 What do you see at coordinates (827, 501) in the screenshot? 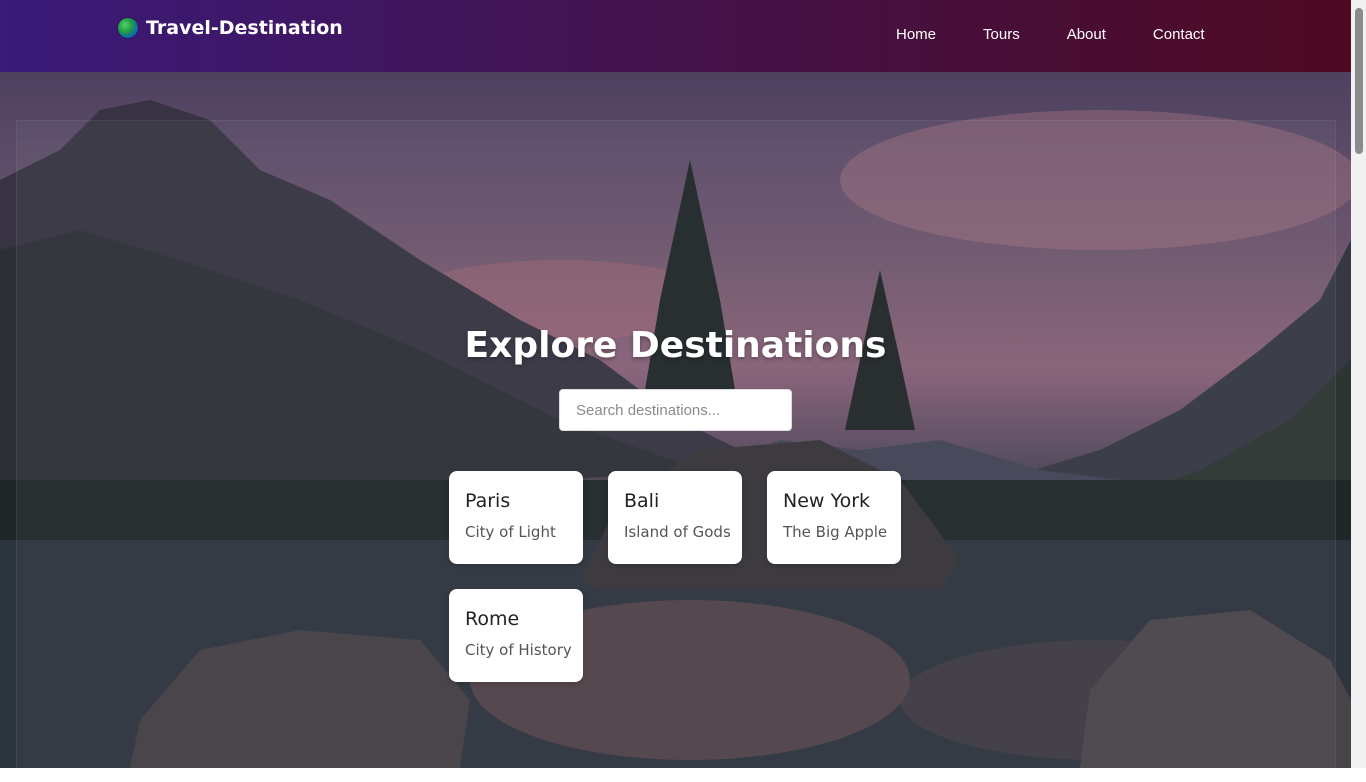
I see `destination-name: New York` at bounding box center [827, 501].